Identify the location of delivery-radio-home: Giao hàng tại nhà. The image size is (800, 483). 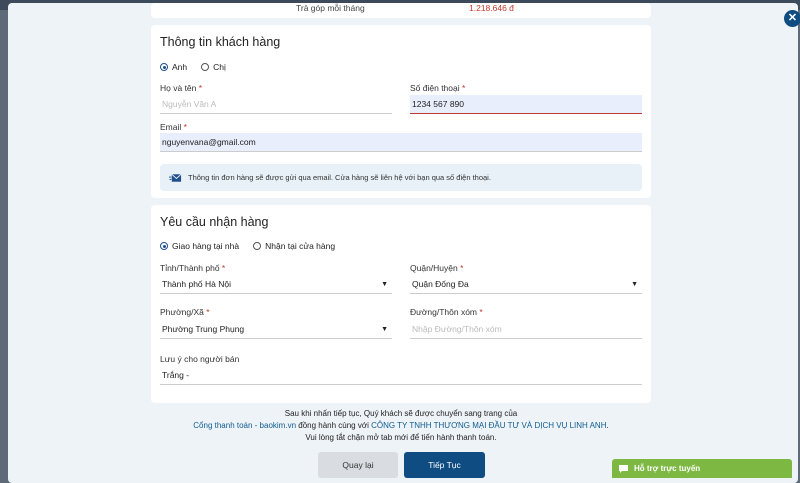
(199, 246).